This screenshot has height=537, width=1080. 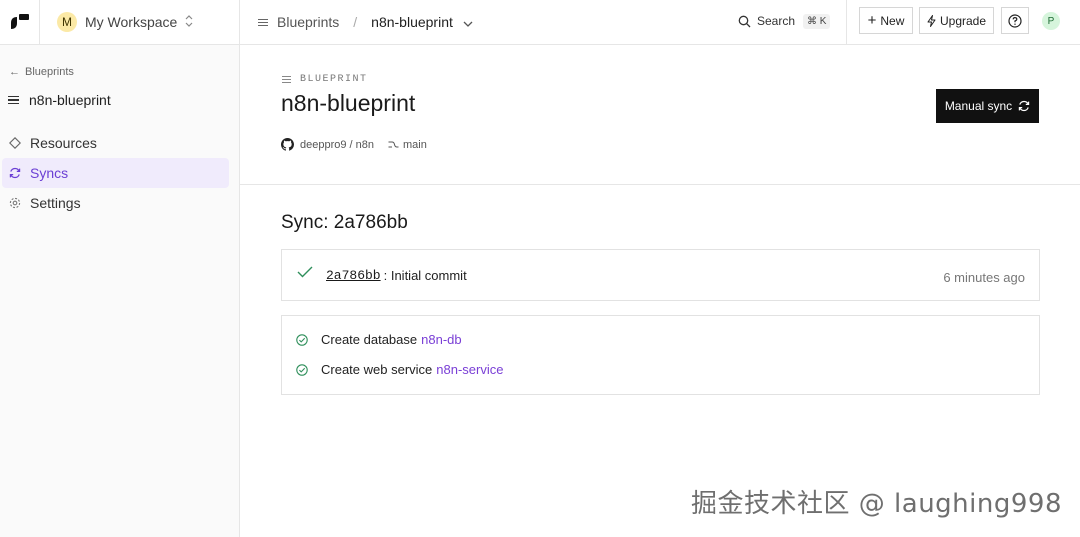 I want to click on sidebar-title: n8n-blueprint, so click(x=59, y=100).